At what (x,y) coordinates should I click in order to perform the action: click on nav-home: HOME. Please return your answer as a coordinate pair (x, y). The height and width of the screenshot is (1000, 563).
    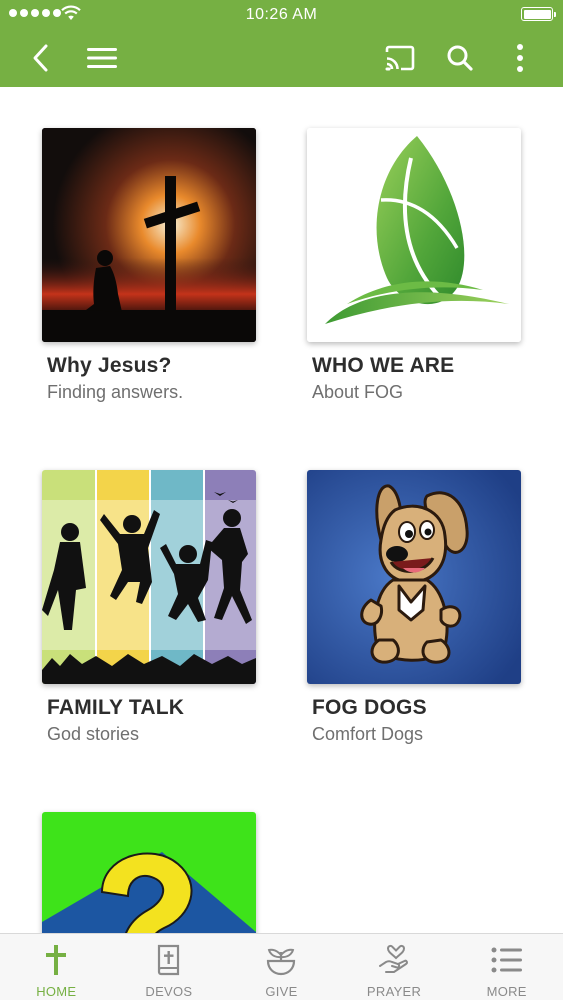
    Looking at the image, I should click on (56, 967).